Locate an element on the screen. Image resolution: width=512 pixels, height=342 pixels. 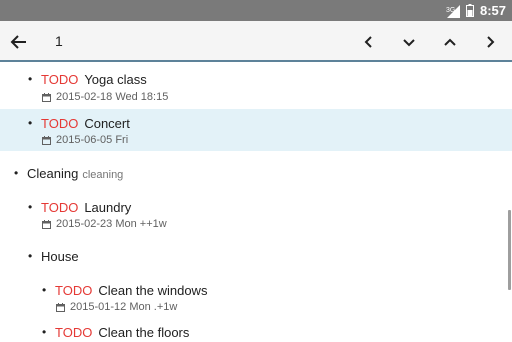
list-item: • House is located at coordinates (256, 256).